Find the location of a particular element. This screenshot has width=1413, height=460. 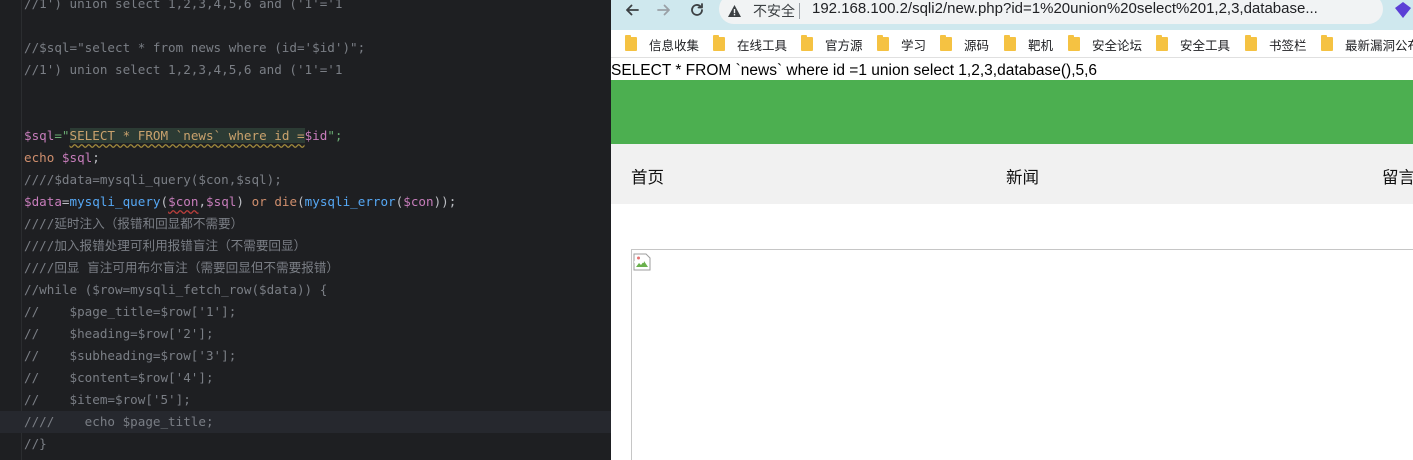

bookmark-folder: 信息收集 is located at coordinates (662, 44).